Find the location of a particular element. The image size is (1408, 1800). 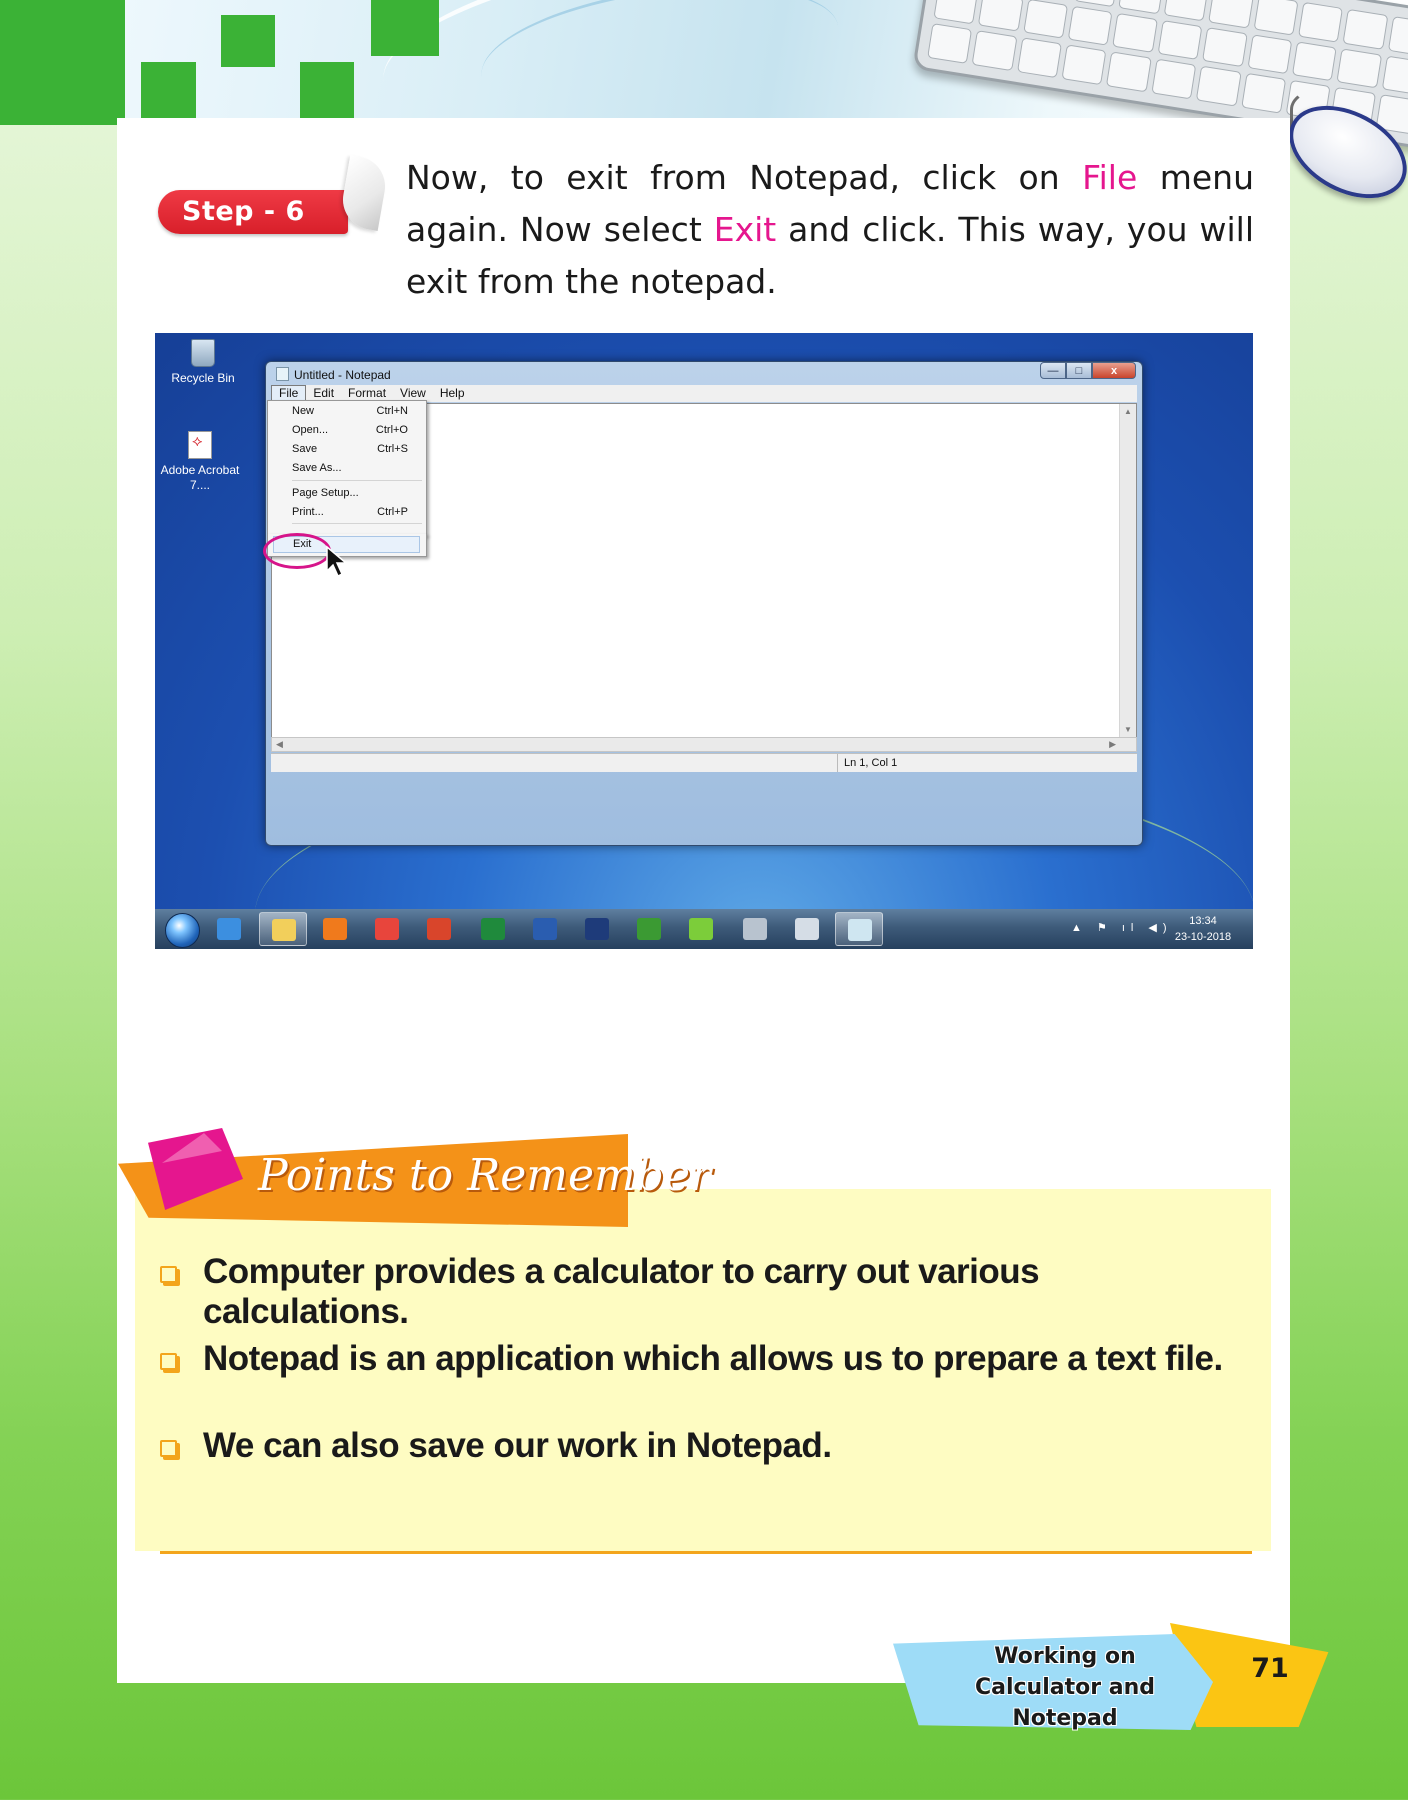

chapter-title: Working on Calculator and Notepad is located at coordinates (1065, 1687).